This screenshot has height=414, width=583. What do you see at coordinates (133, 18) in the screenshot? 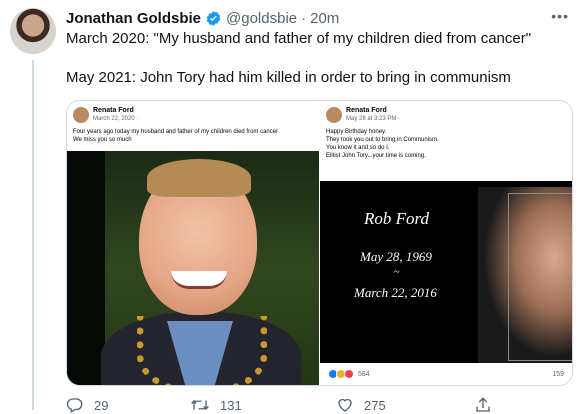
I see `author-name: Jonathan Goldsbie` at bounding box center [133, 18].